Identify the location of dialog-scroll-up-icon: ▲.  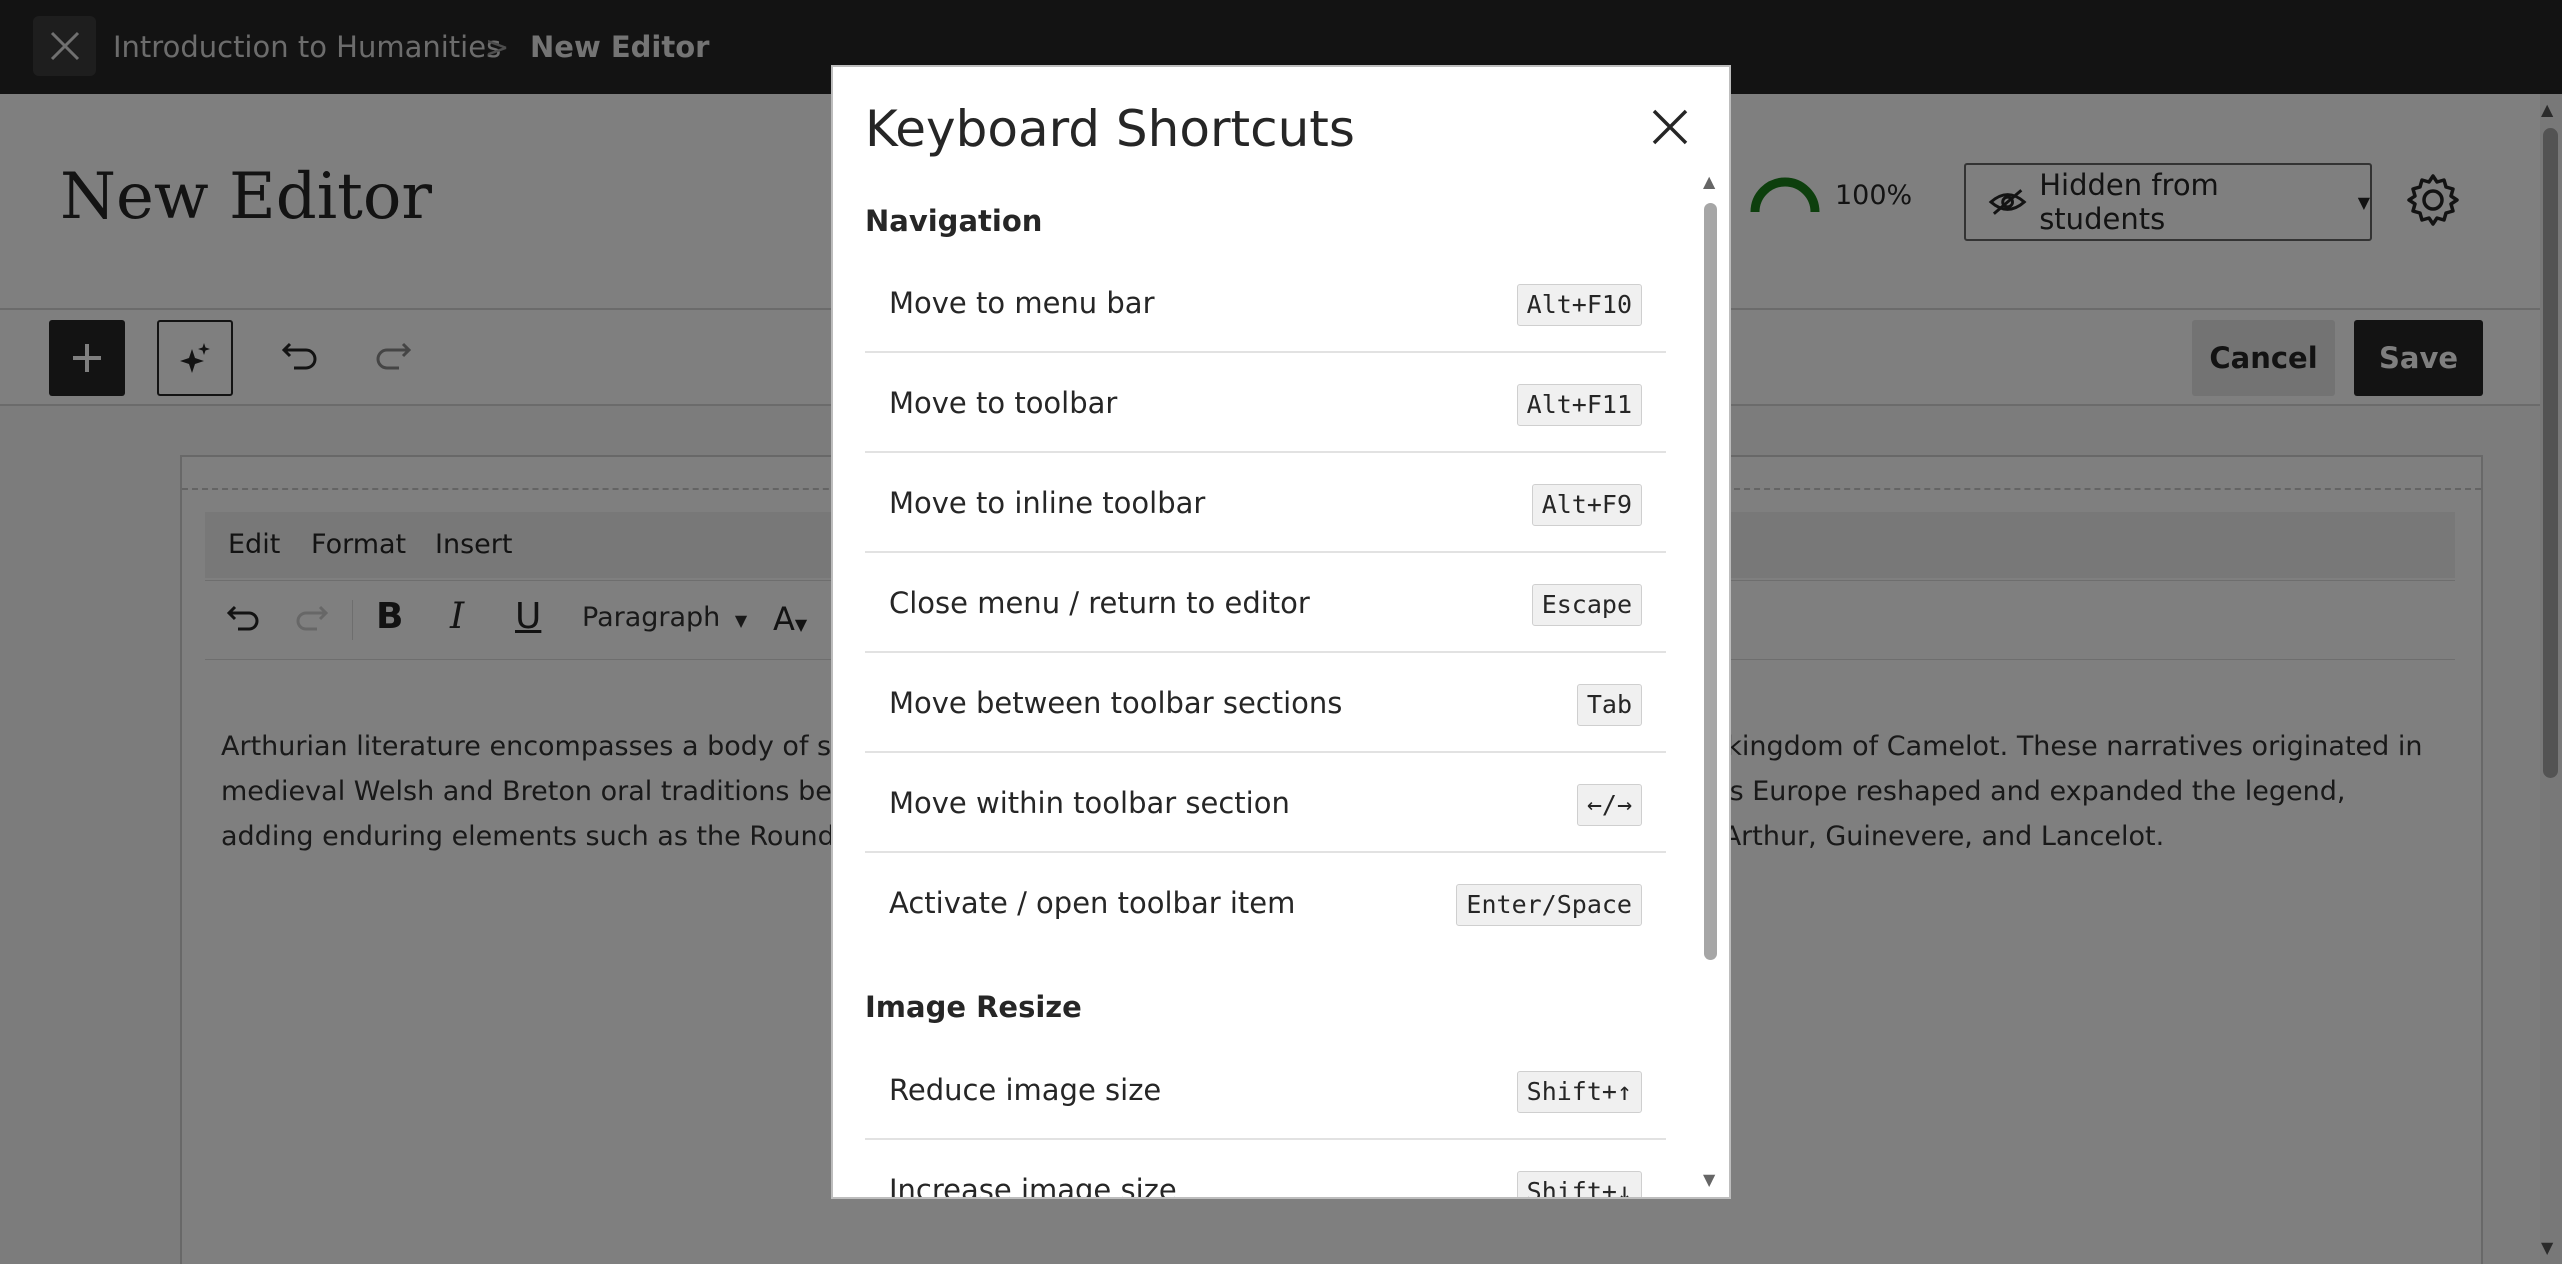
(1709, 181).